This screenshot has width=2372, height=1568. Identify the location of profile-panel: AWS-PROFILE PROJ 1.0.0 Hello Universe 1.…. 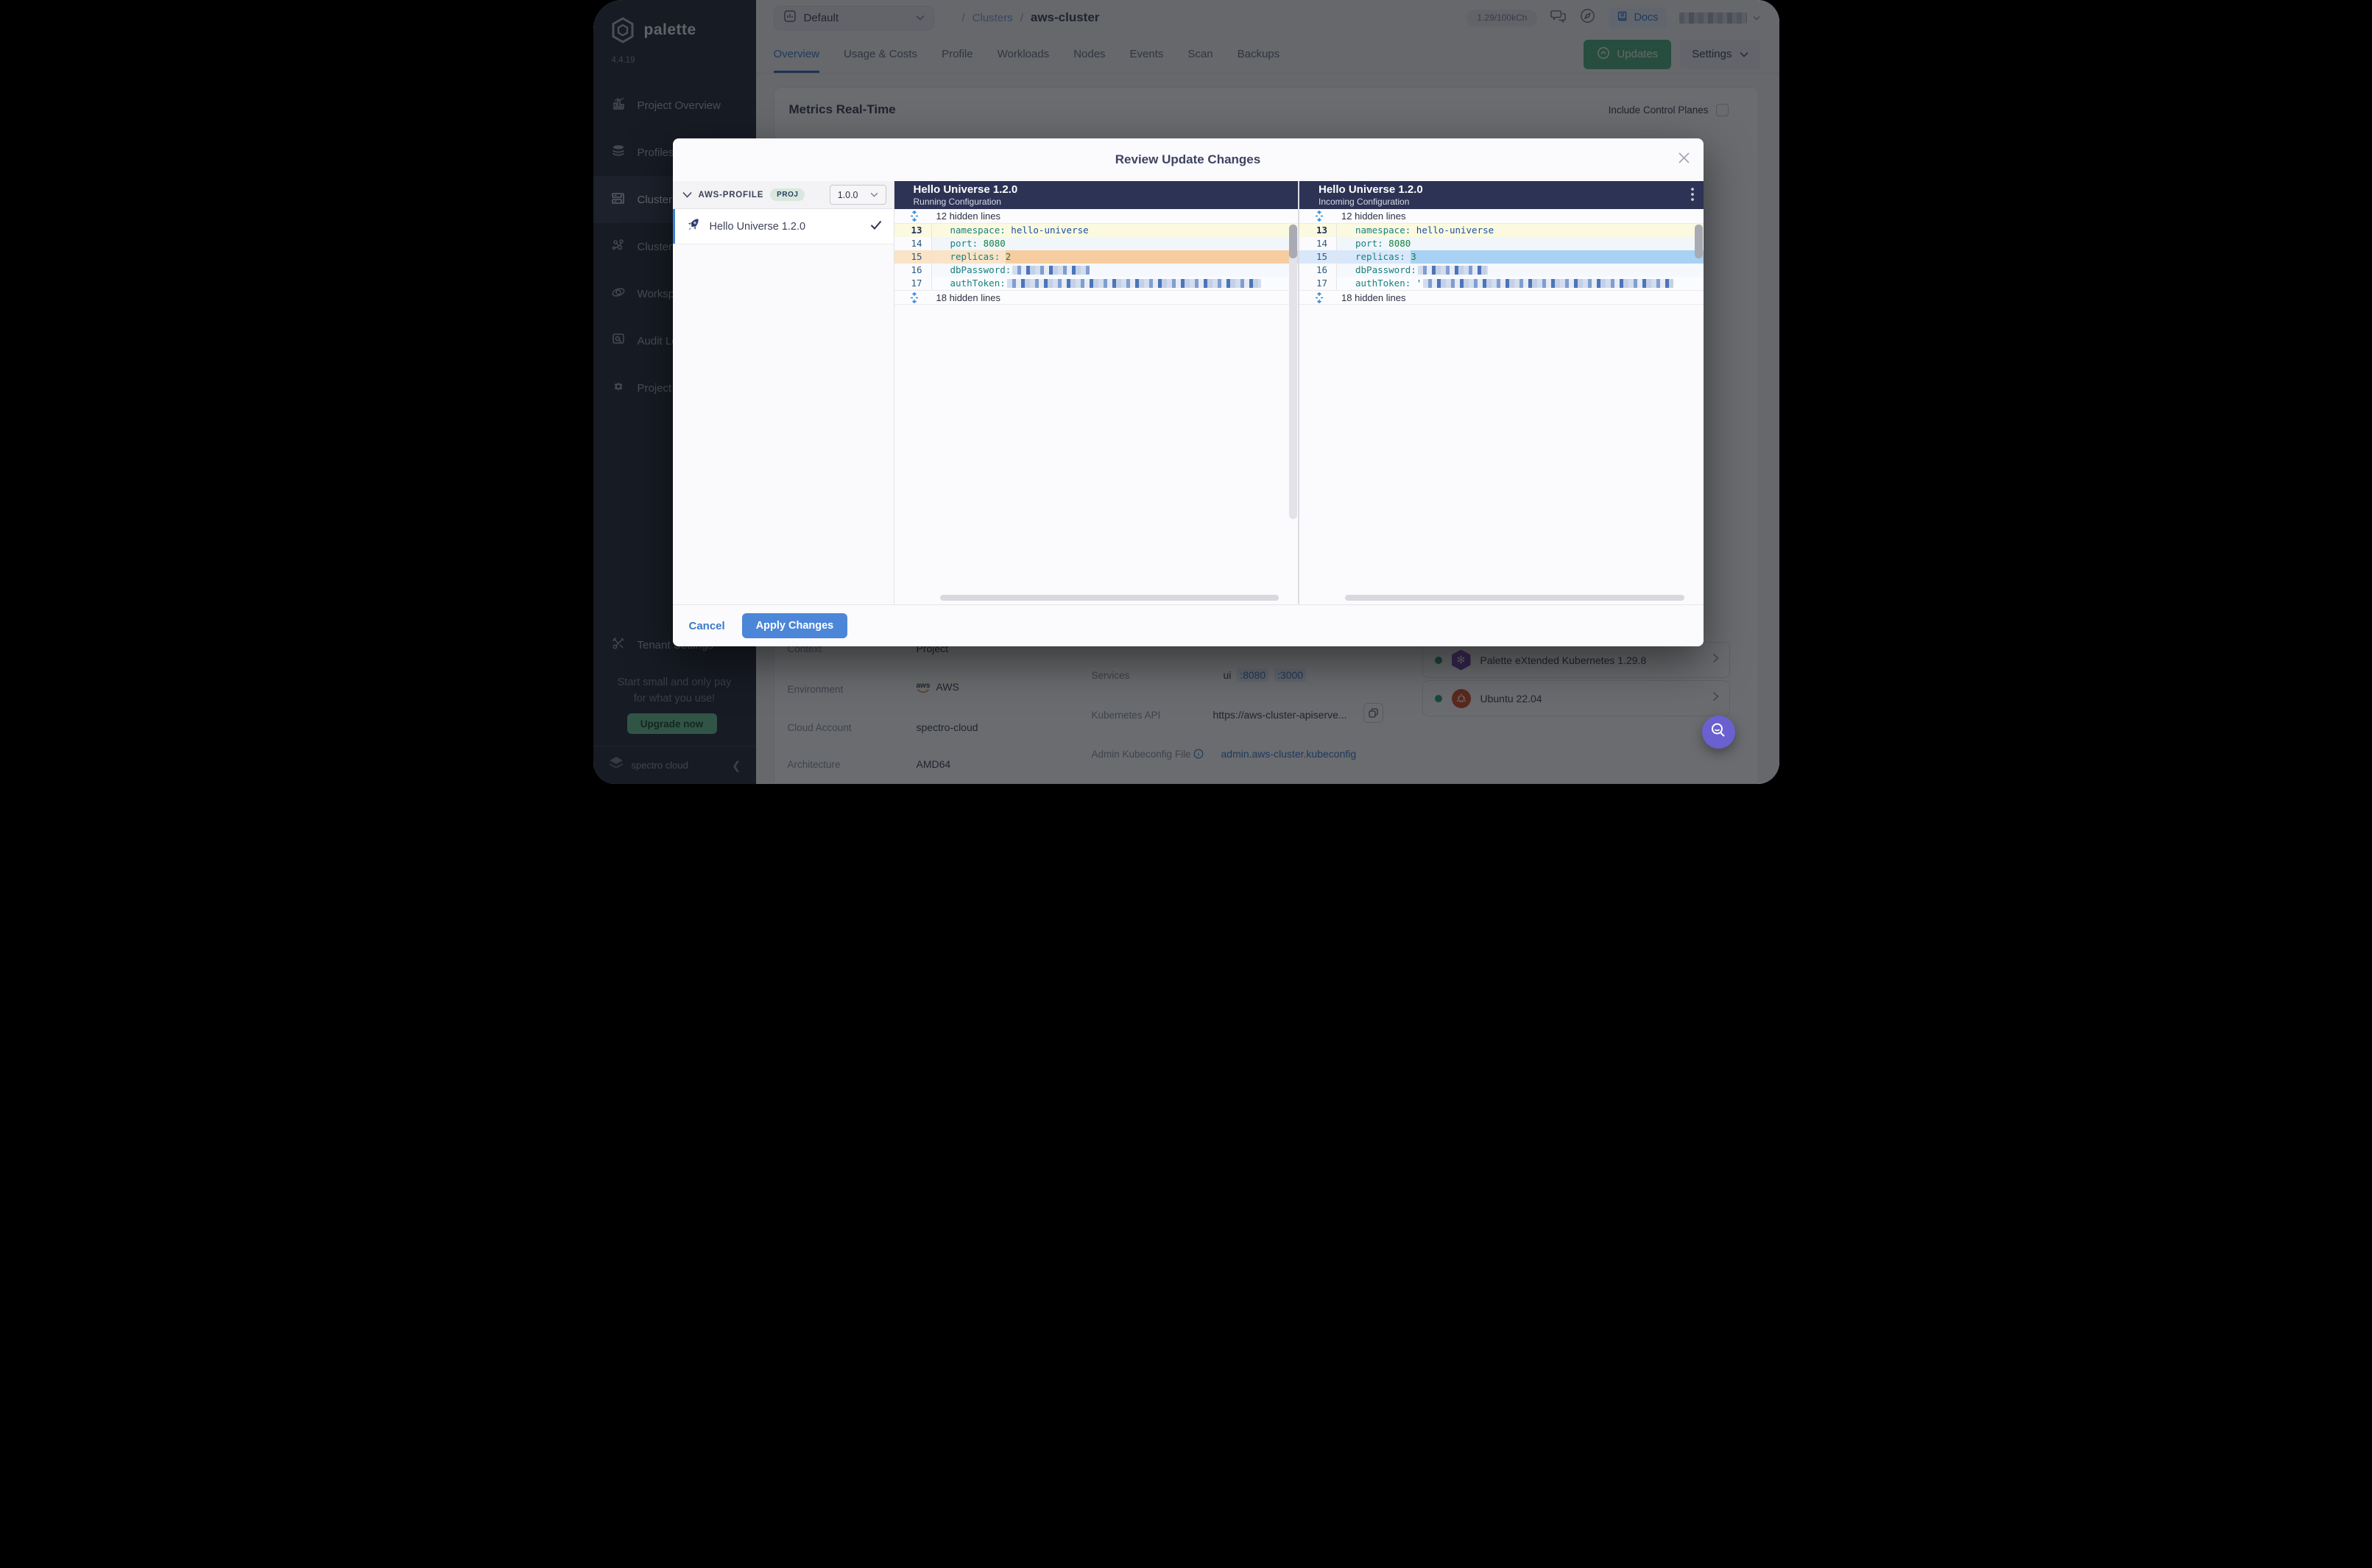
(783, 393).